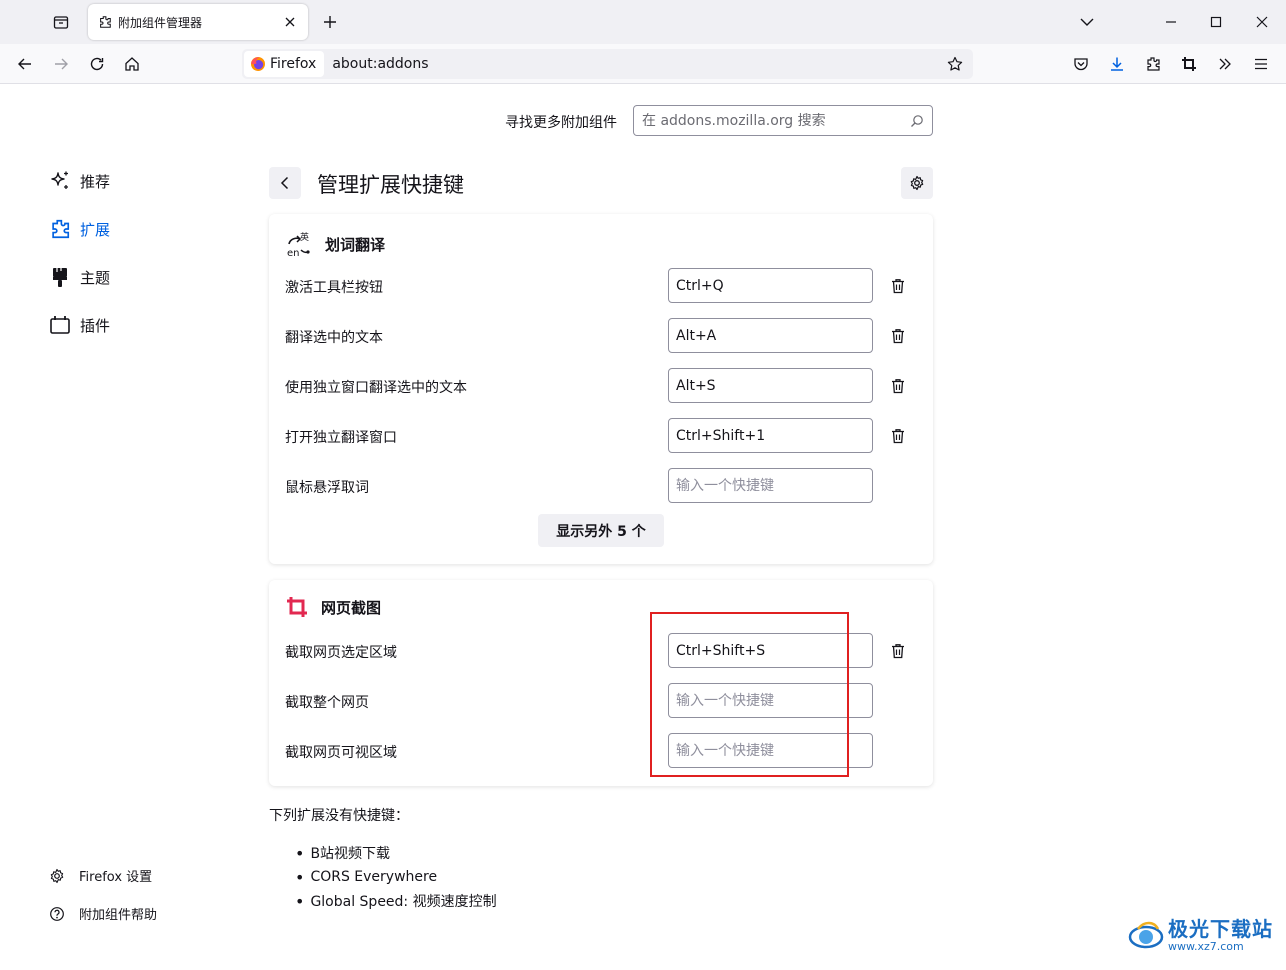  I want to click on minimize-button, so click(1171, 22).